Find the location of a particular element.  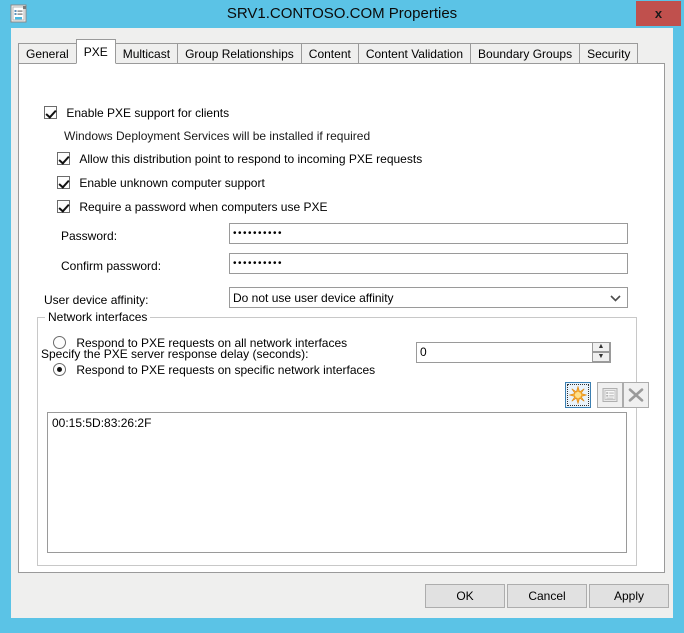

focus-rectangle is located at coordinates (578, 395).